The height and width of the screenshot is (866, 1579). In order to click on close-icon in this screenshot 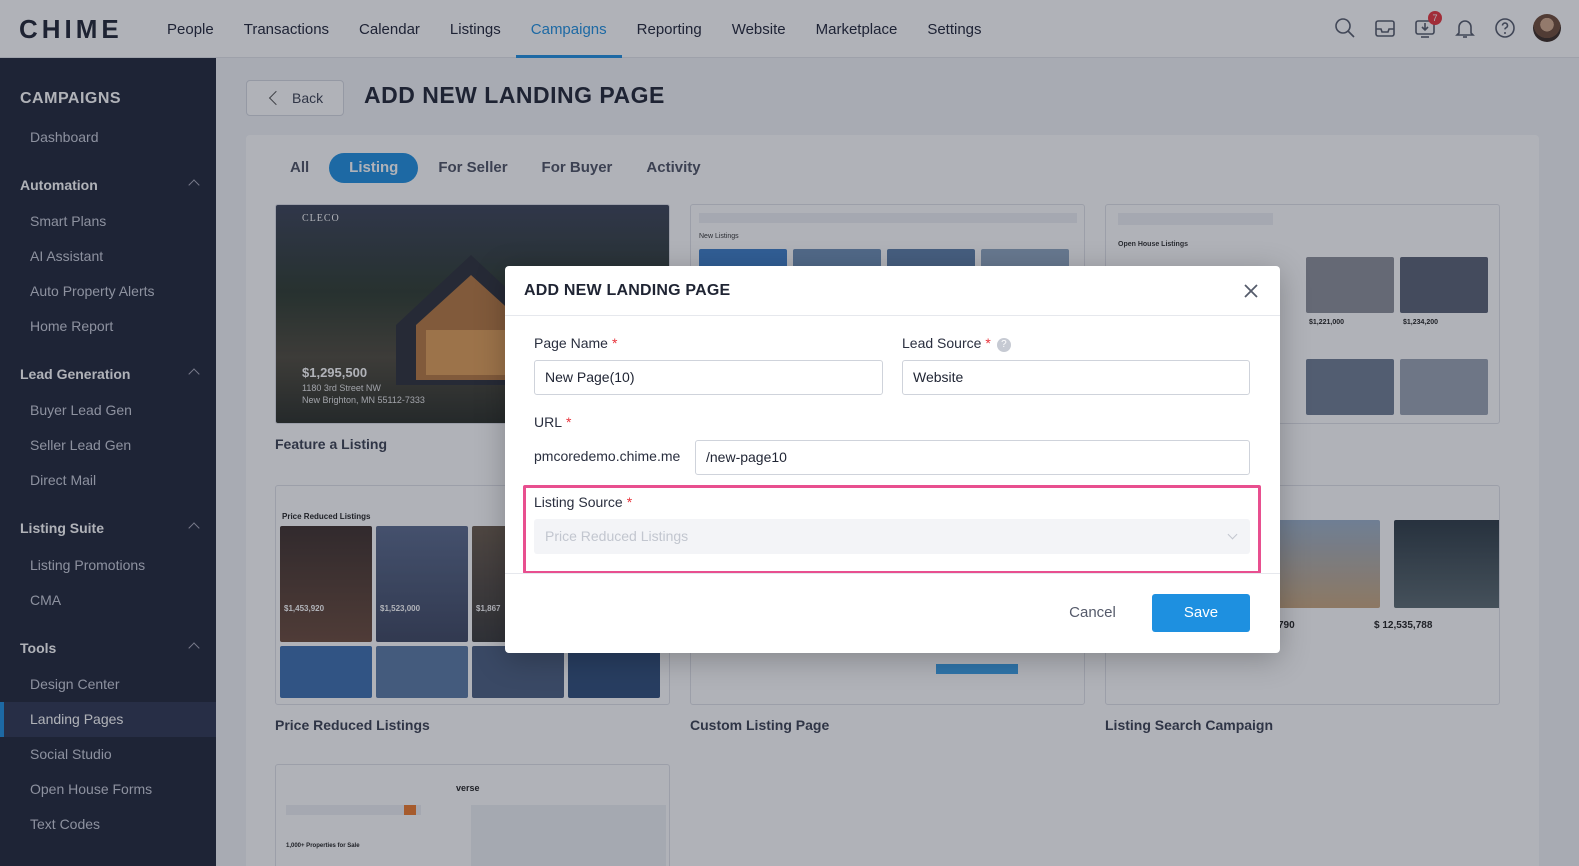, I will do `click(1251, 291)`.